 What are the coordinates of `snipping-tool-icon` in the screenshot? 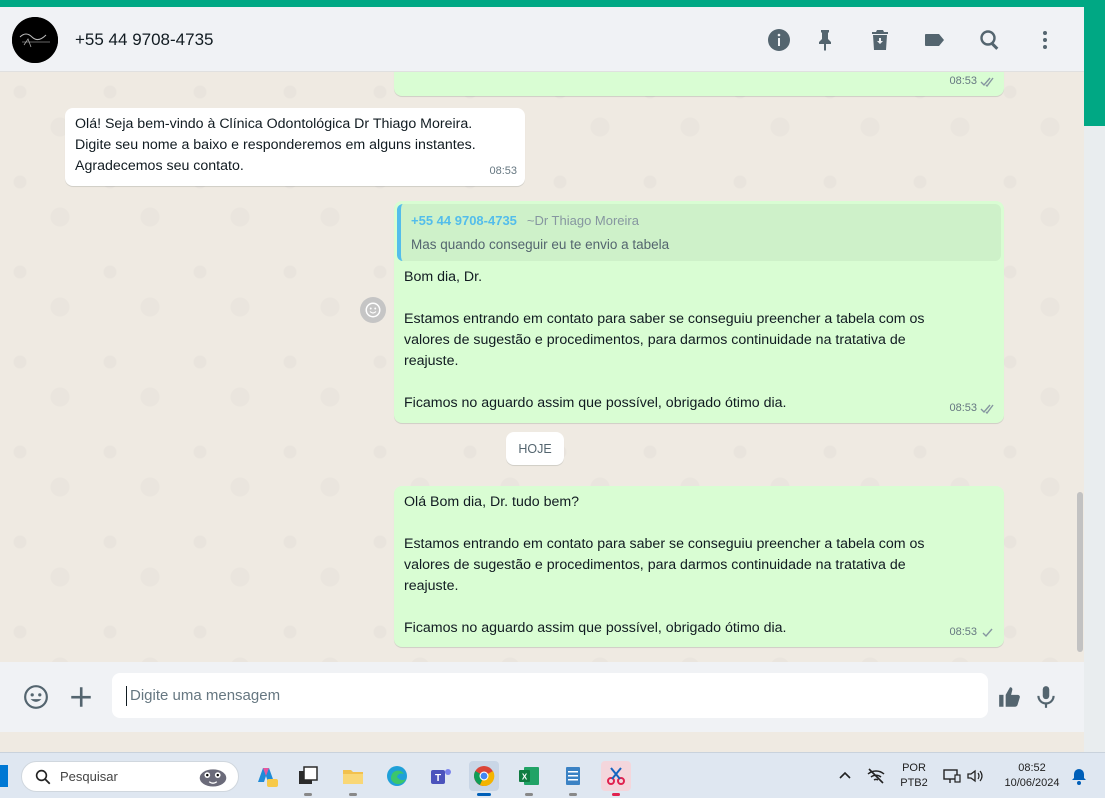 It's located at (616, 778).